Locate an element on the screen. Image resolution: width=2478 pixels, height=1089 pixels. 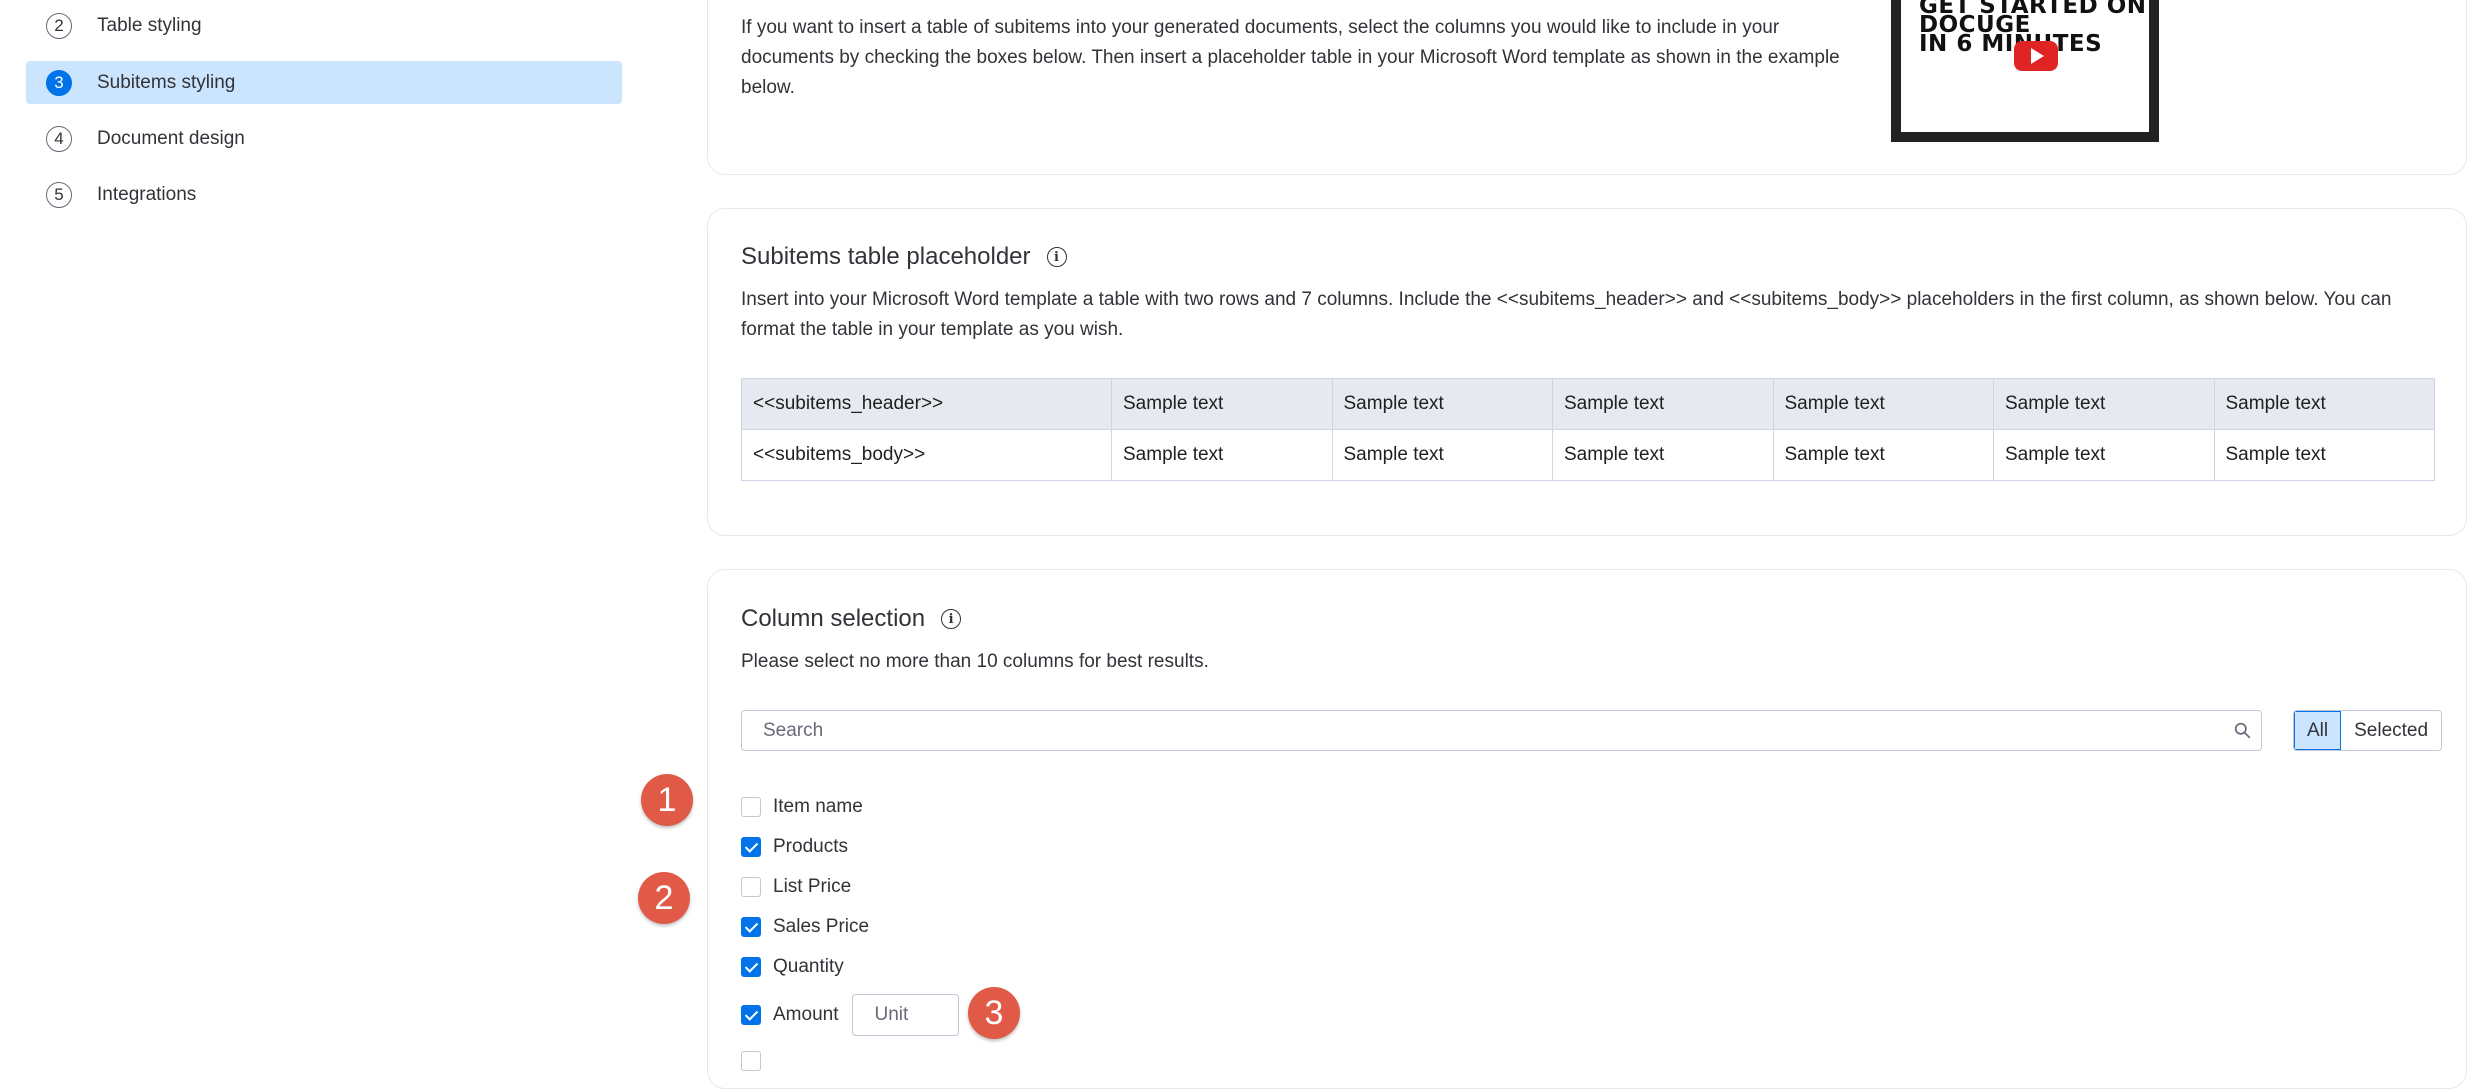
table-cell: <<subitems_body>> is located at coordinates (926, 455).